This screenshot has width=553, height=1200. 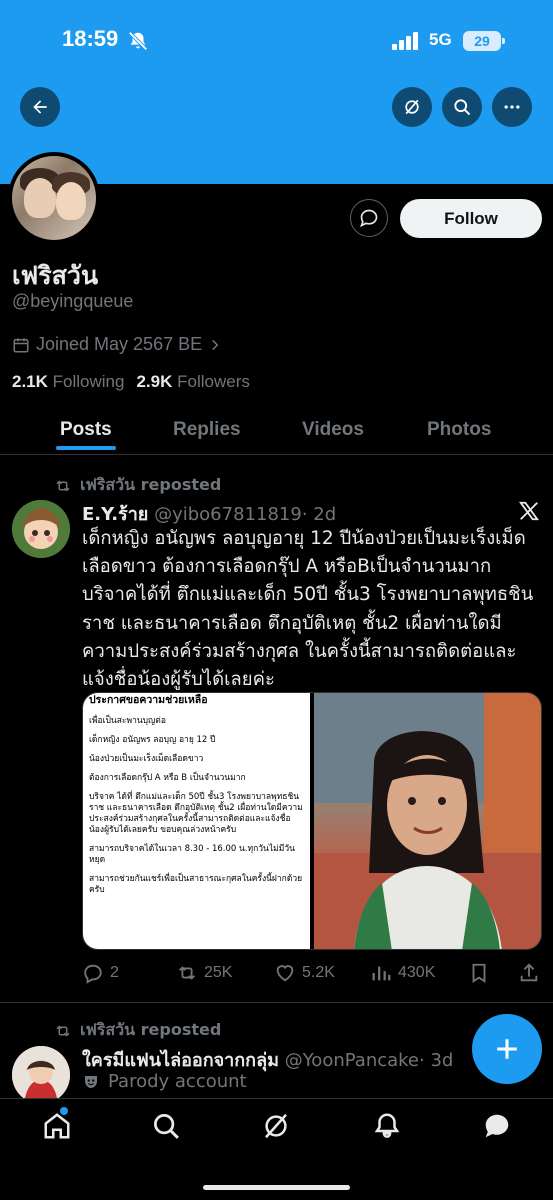 I want to click on home-indicator, so click(x=276, y=1187).